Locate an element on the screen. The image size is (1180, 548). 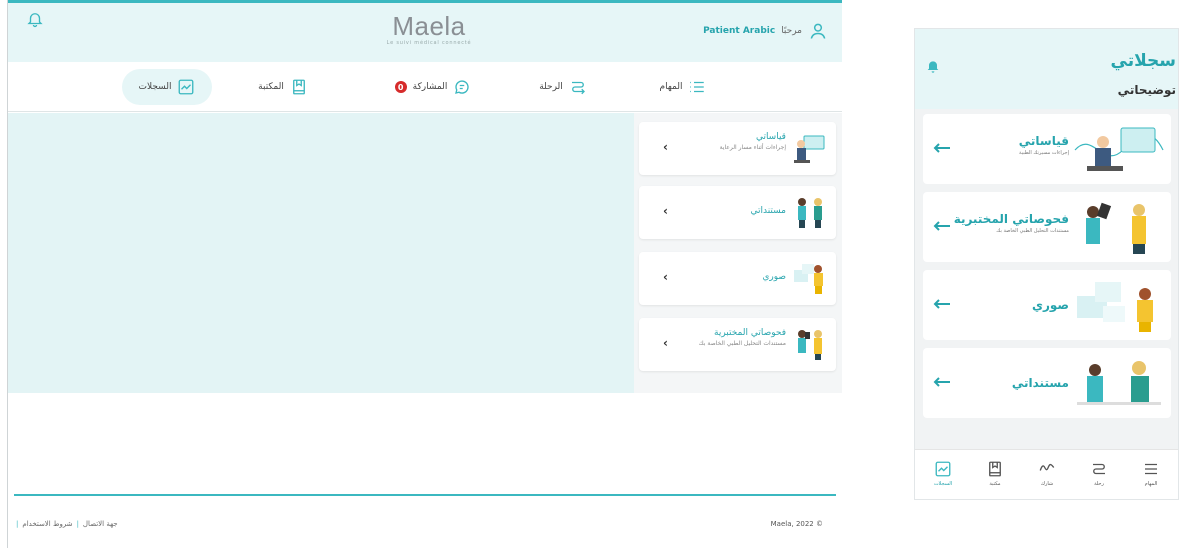
mobile-tab-label: رحلة is located at coordinates (1099, 484).